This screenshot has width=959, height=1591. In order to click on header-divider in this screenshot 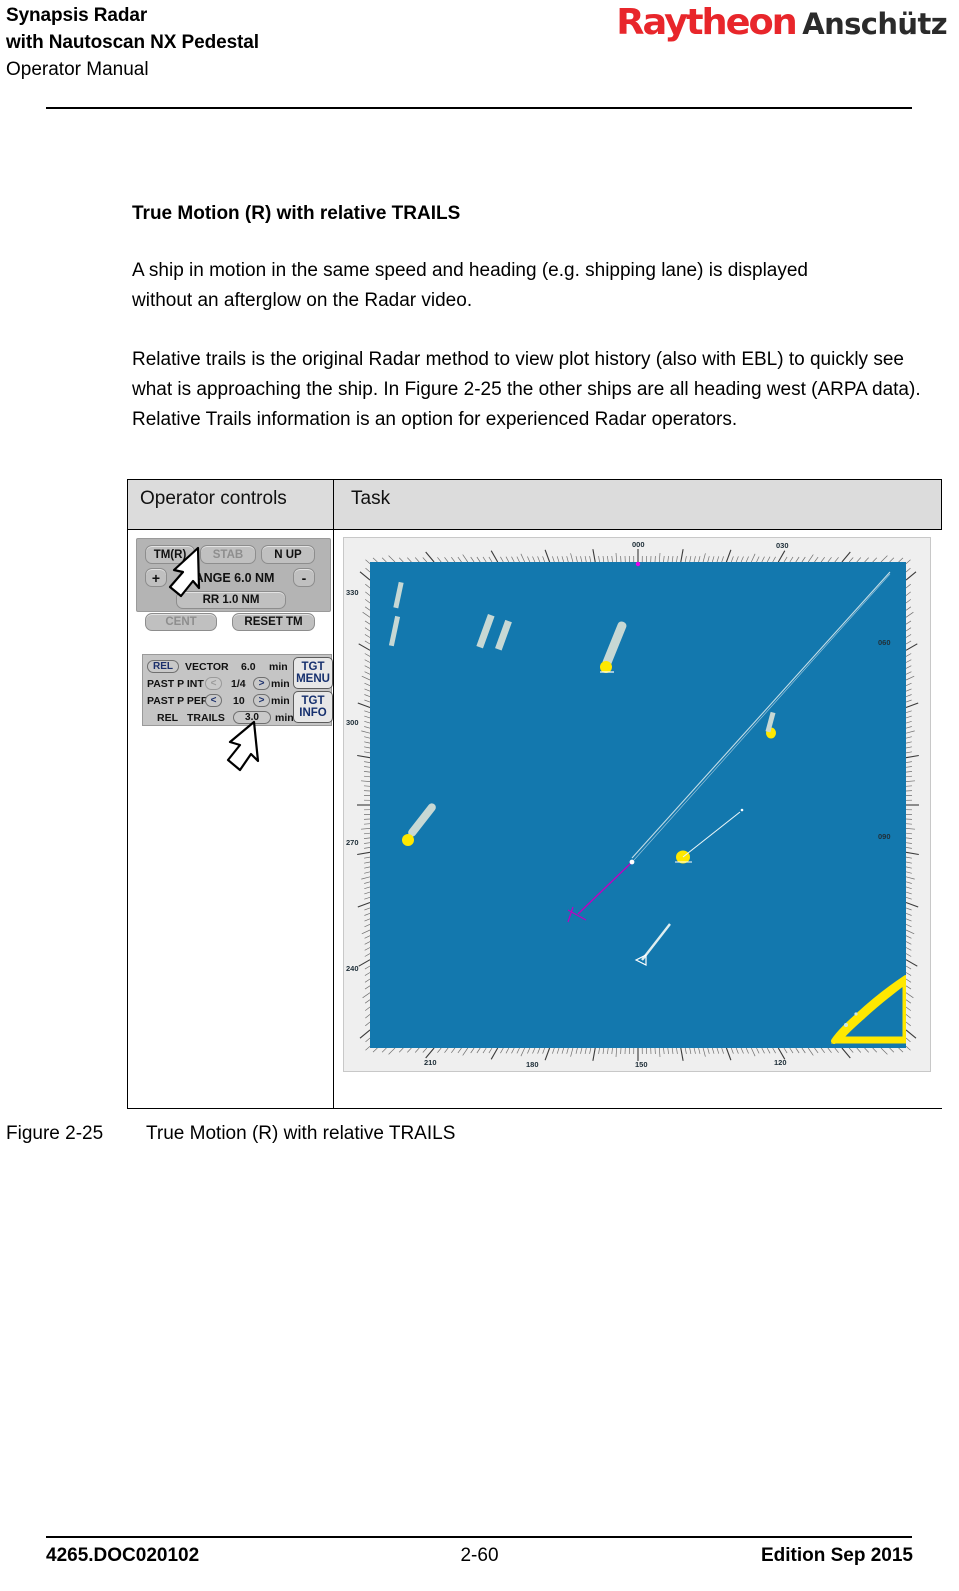, I will do `click(479, 108)`.